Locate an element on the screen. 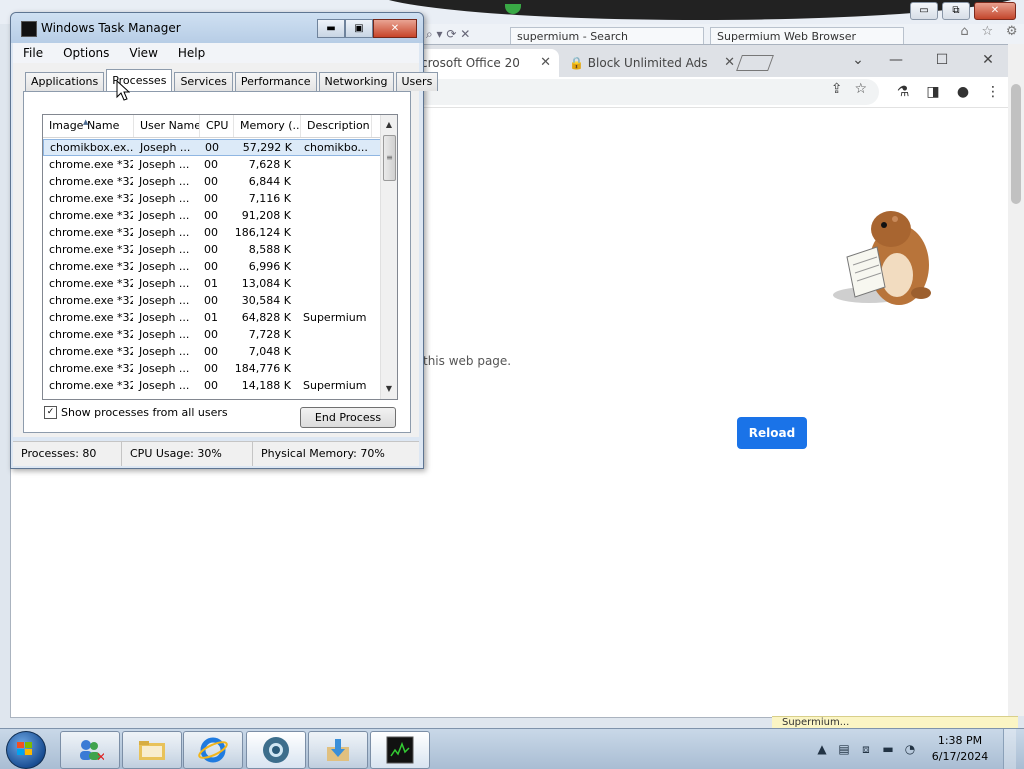  end-process-button: End Process is located at coordinates (348, 417).